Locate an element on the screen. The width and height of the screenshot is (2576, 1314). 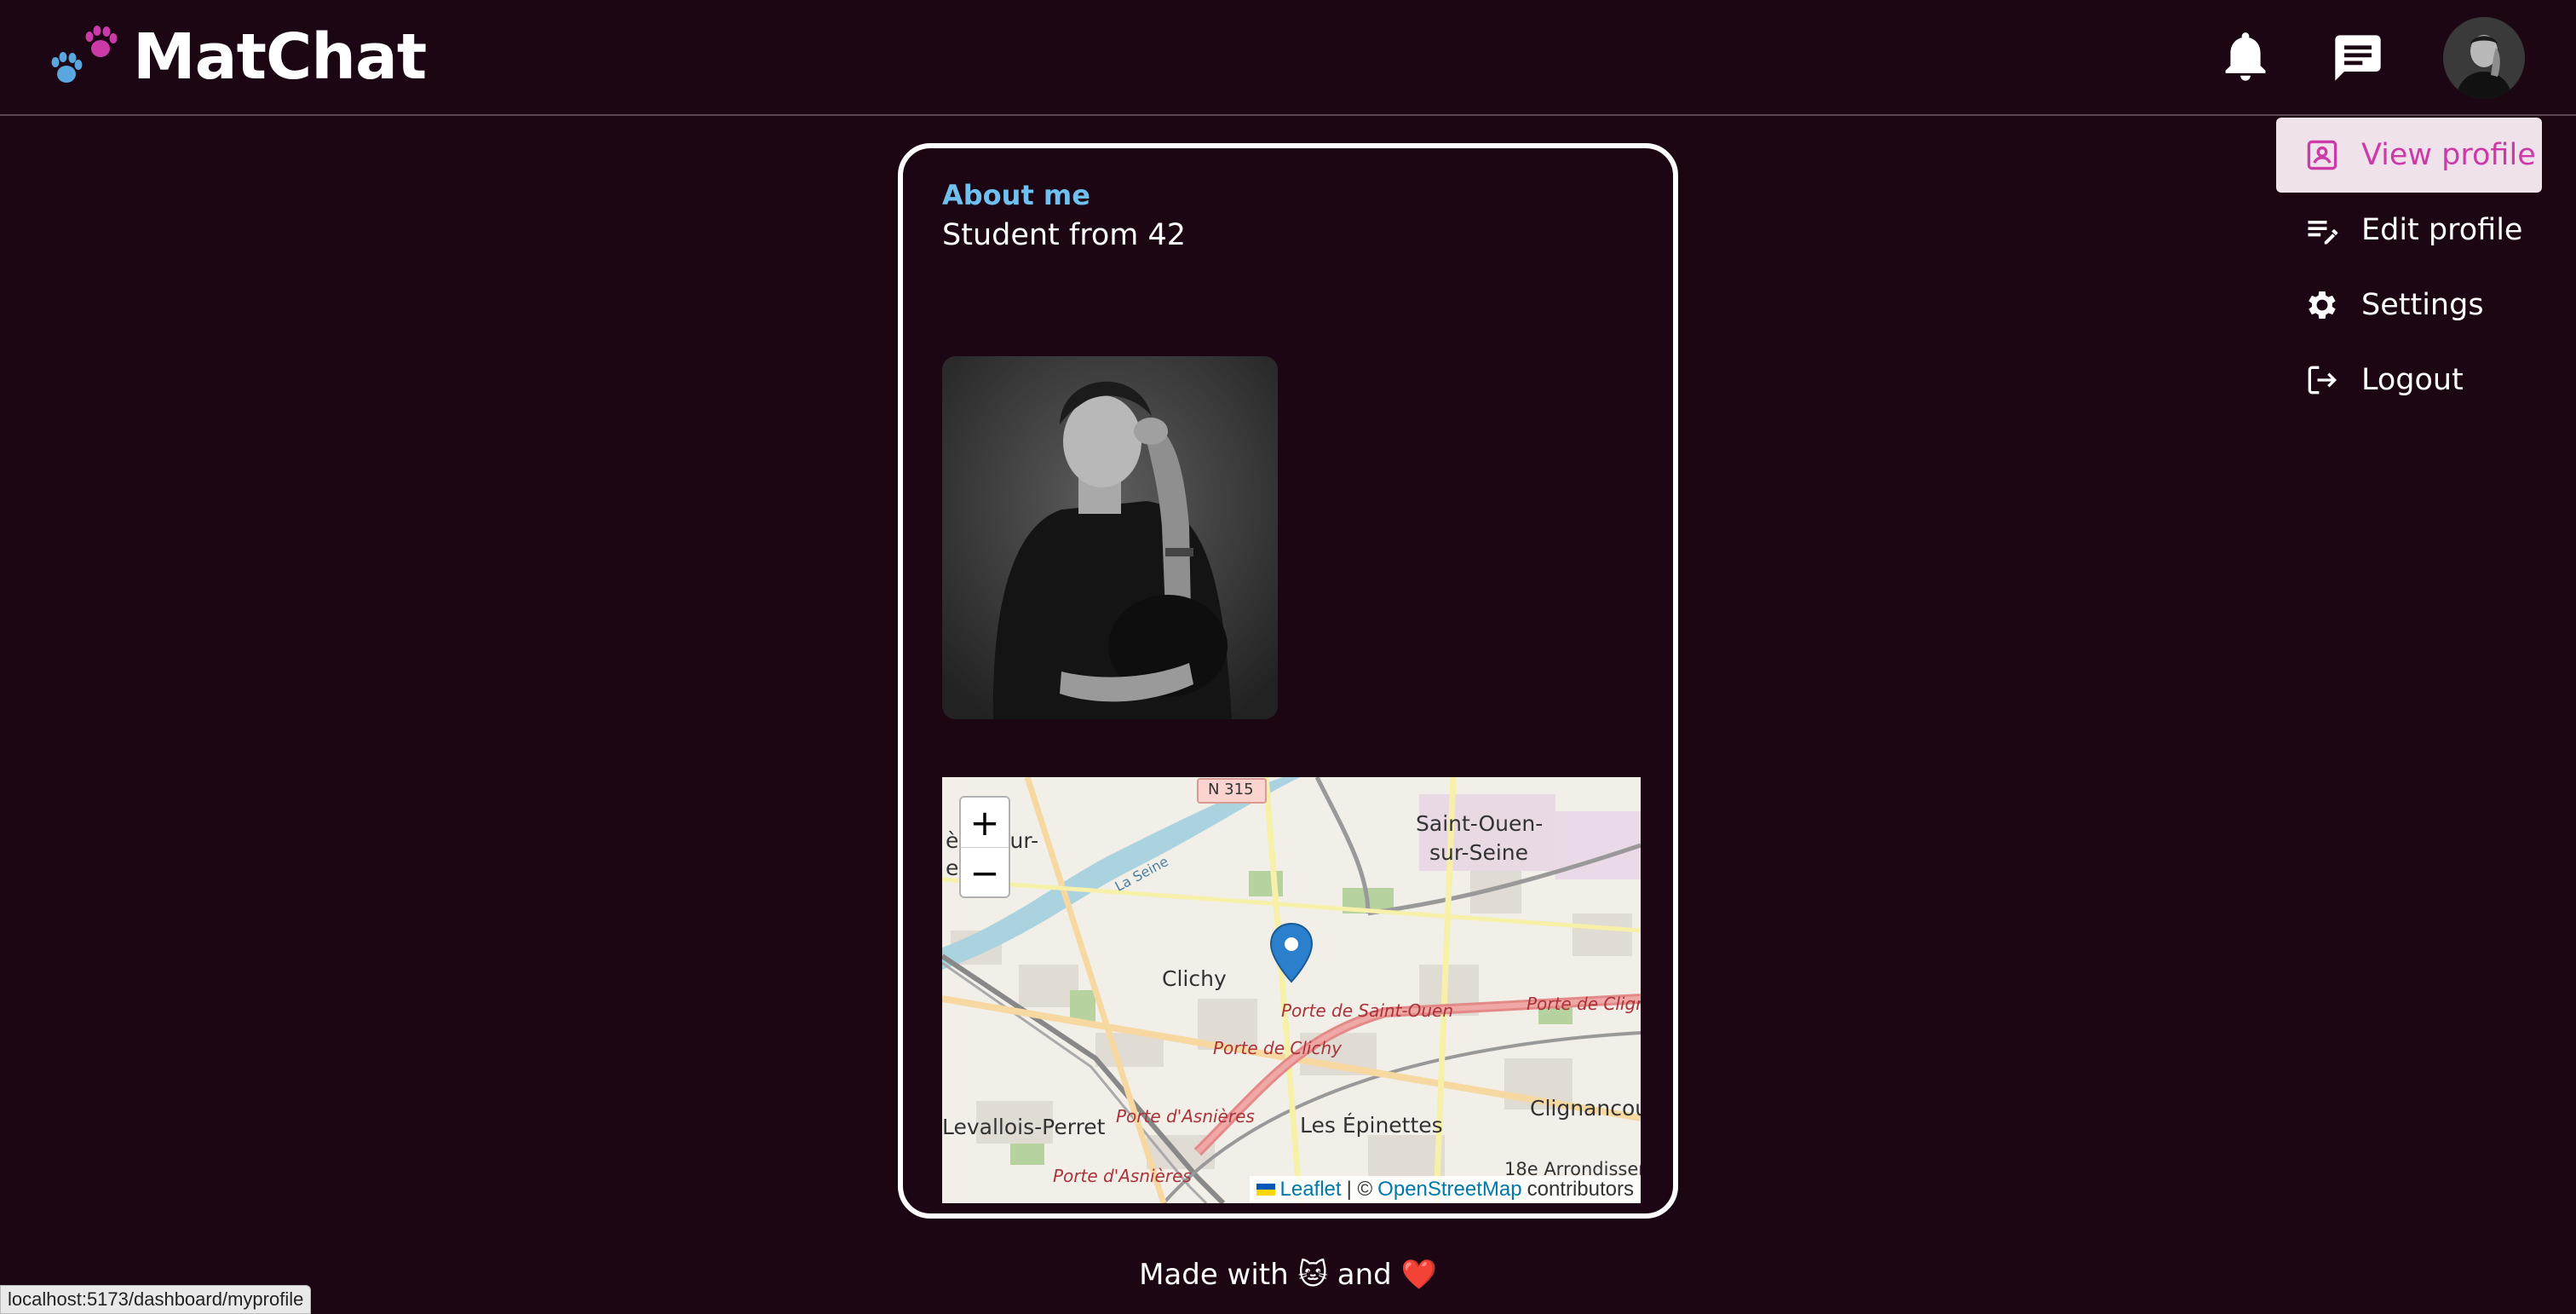
zoom-out-button: − is located at coordinates (985, 872).